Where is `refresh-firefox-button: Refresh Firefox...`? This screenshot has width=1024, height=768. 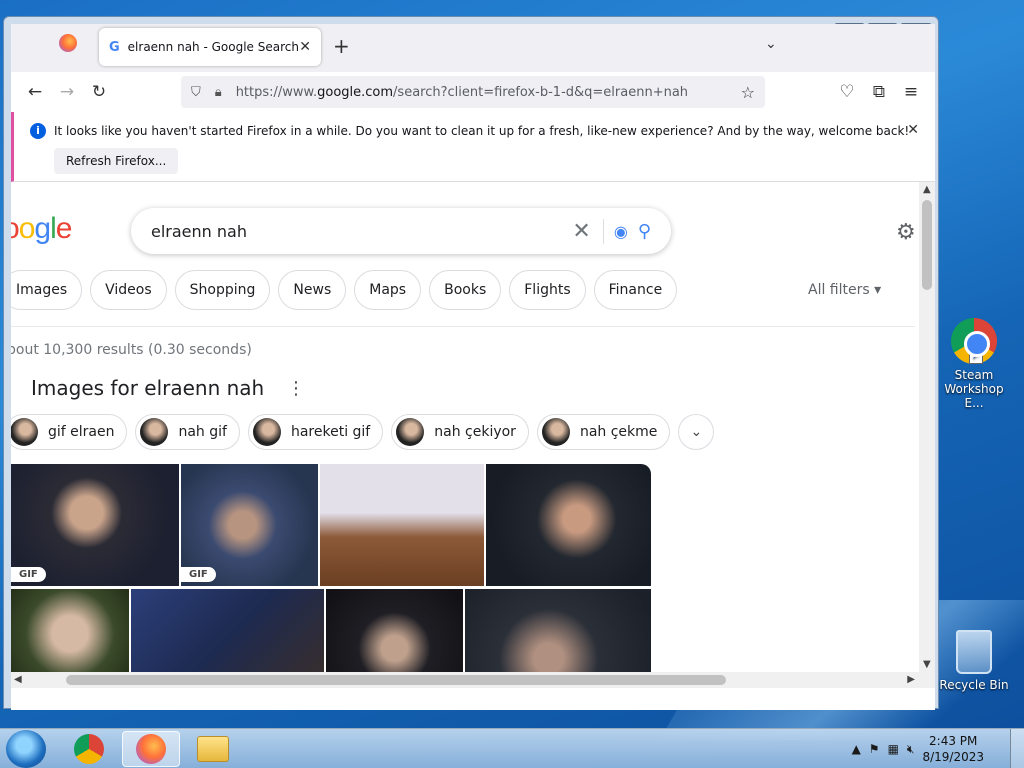 refresh-firefox-button: Refresh Firefox... is located at coordinates (116, 161).